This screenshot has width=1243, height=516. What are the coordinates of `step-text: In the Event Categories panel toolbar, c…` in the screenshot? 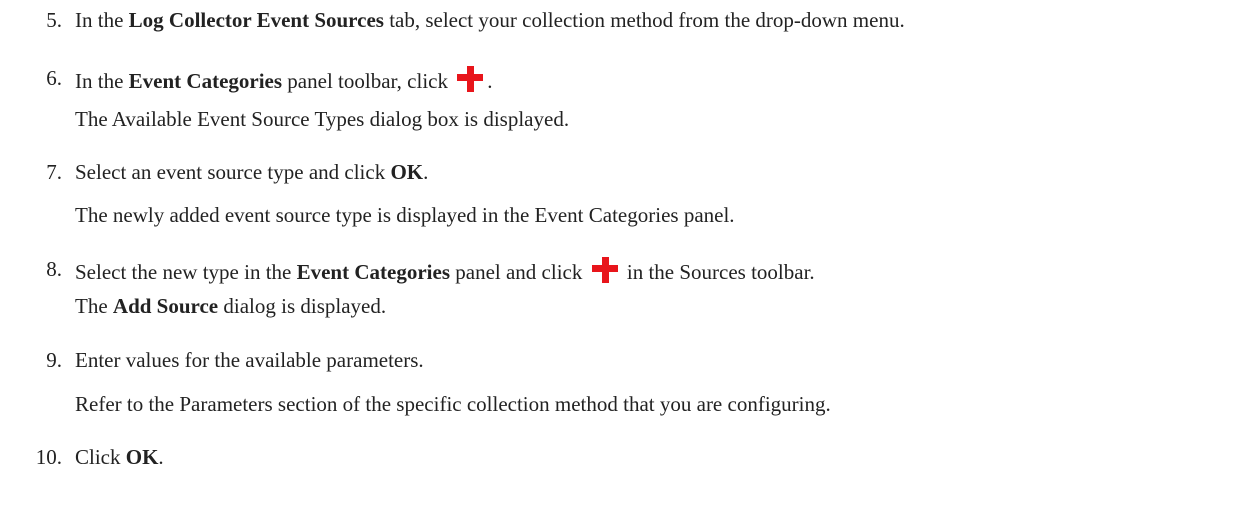 It's located at (283, 79).